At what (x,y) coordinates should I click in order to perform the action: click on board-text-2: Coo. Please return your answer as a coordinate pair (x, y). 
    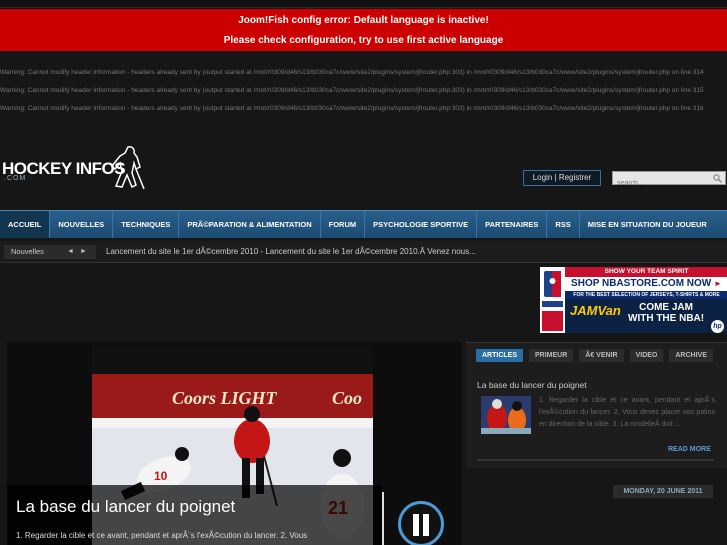
    Looking at the image, I should click on (347, 398).